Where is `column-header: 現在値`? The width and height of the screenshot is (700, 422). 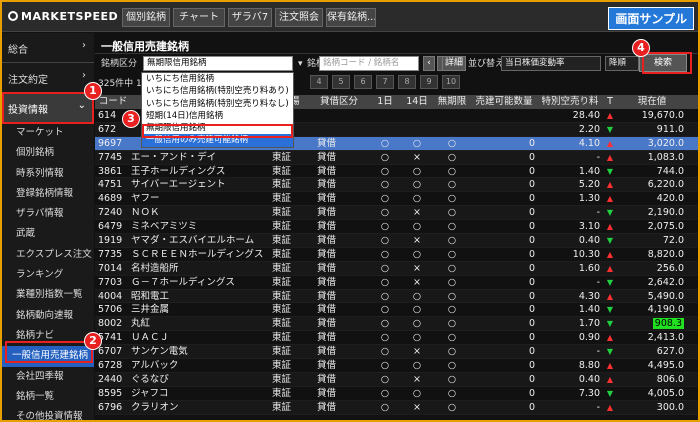
column-header: 現在値 is located at coordinates (652, 102).